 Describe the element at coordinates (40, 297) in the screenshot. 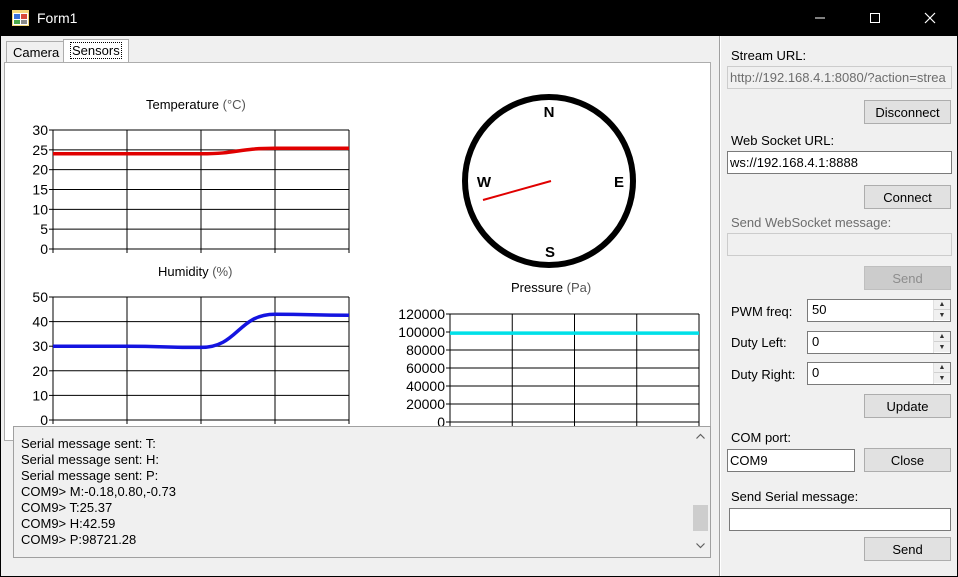

I see `humidity-y-tick-label: 50` at that location.